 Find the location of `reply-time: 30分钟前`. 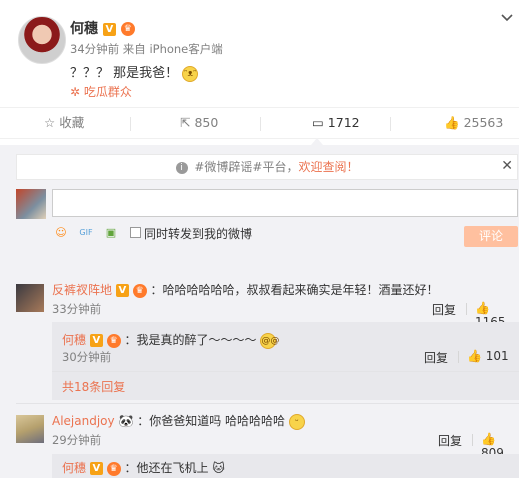

reply-time: 30分钟前 is located at coordinates (87, 357).